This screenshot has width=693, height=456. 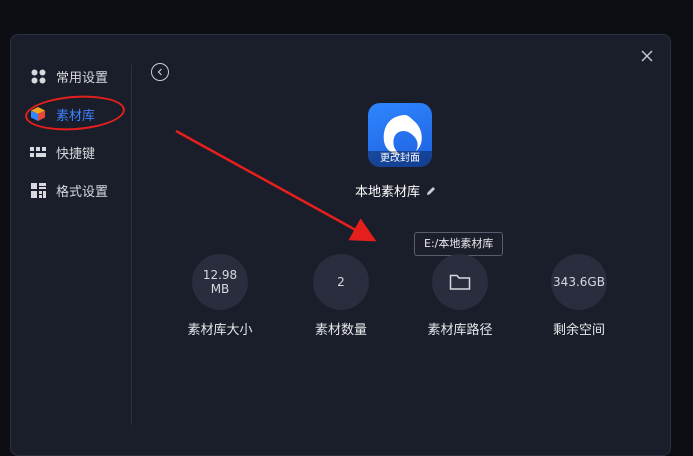 I want to click on library-size-label: 素材库大小, so click(x=220, y=330).